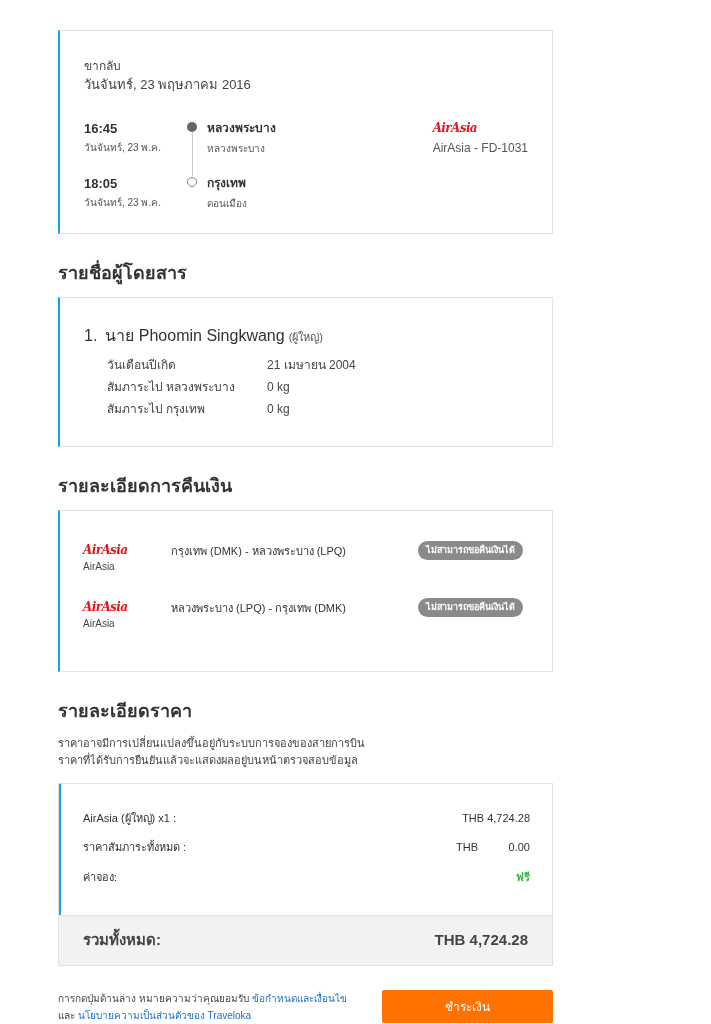 The image size is (711, 1024). What do you see at coordinates (227, 203) in the screenshot?
I see `stop-airport: ดอนเมือง` at bounding box center [227, 203].